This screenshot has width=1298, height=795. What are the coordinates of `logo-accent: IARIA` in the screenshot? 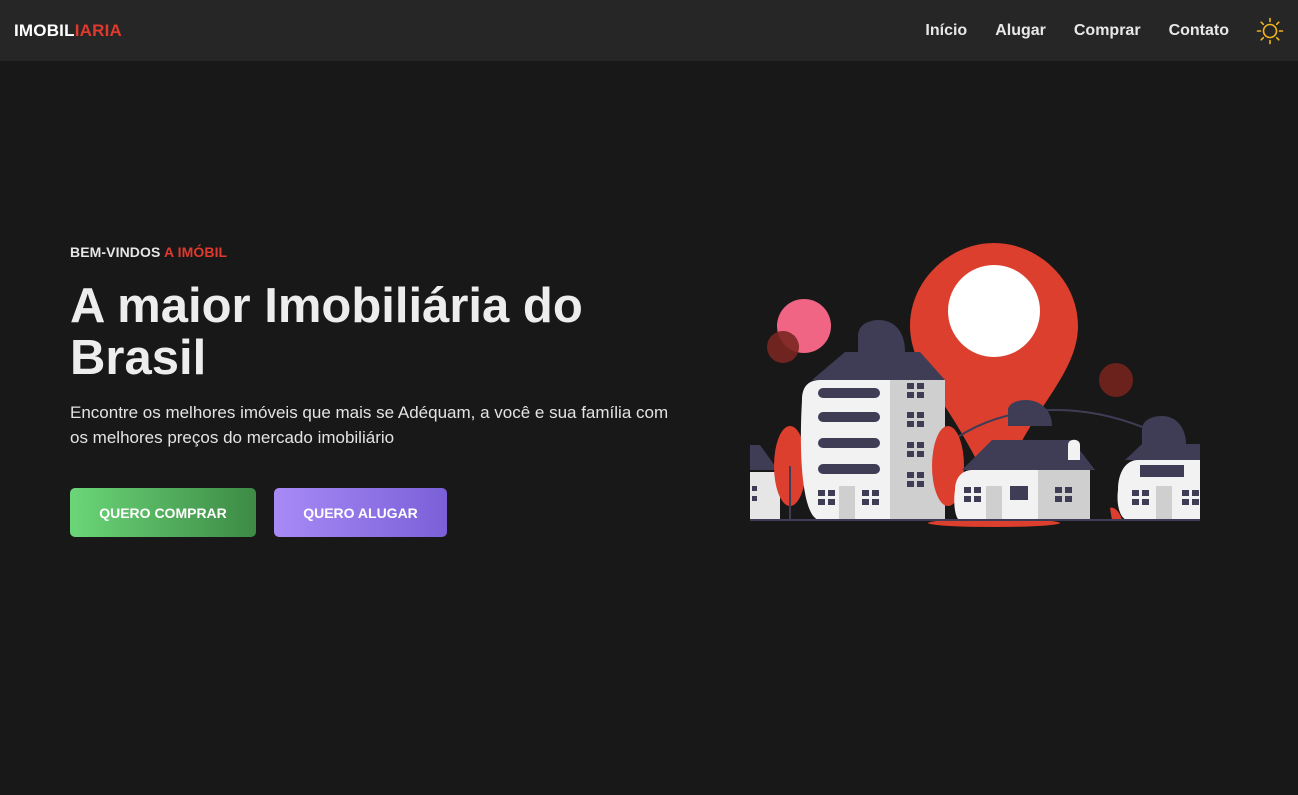 It's located at (98, 30).